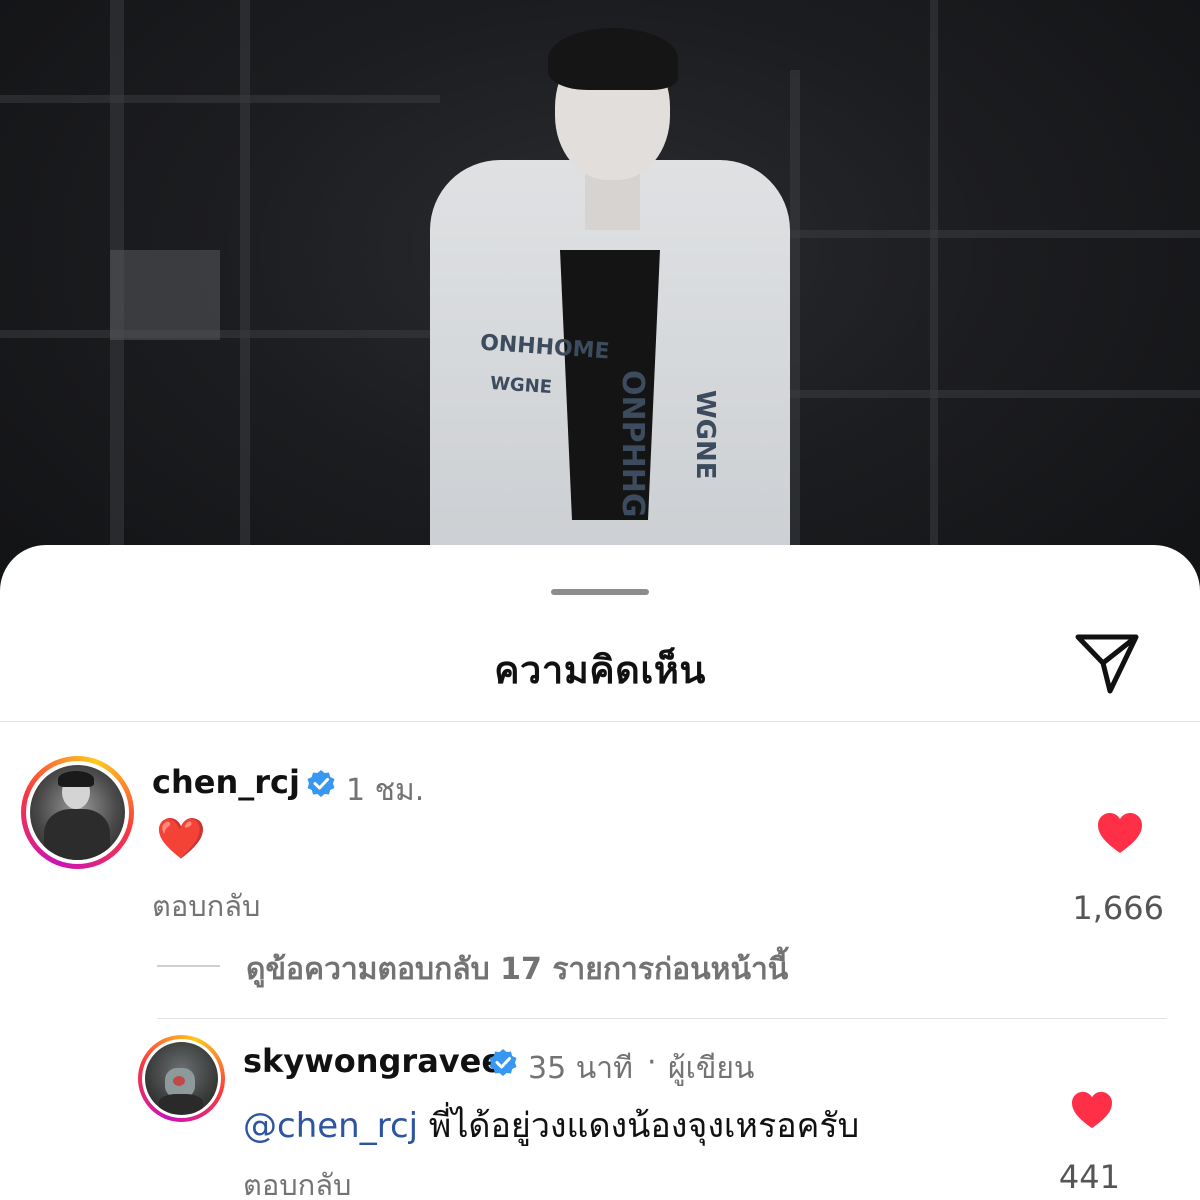 This screenshot has width=1200, height=1200. I want to click on paper-plane-icon, so click(1107, 664).